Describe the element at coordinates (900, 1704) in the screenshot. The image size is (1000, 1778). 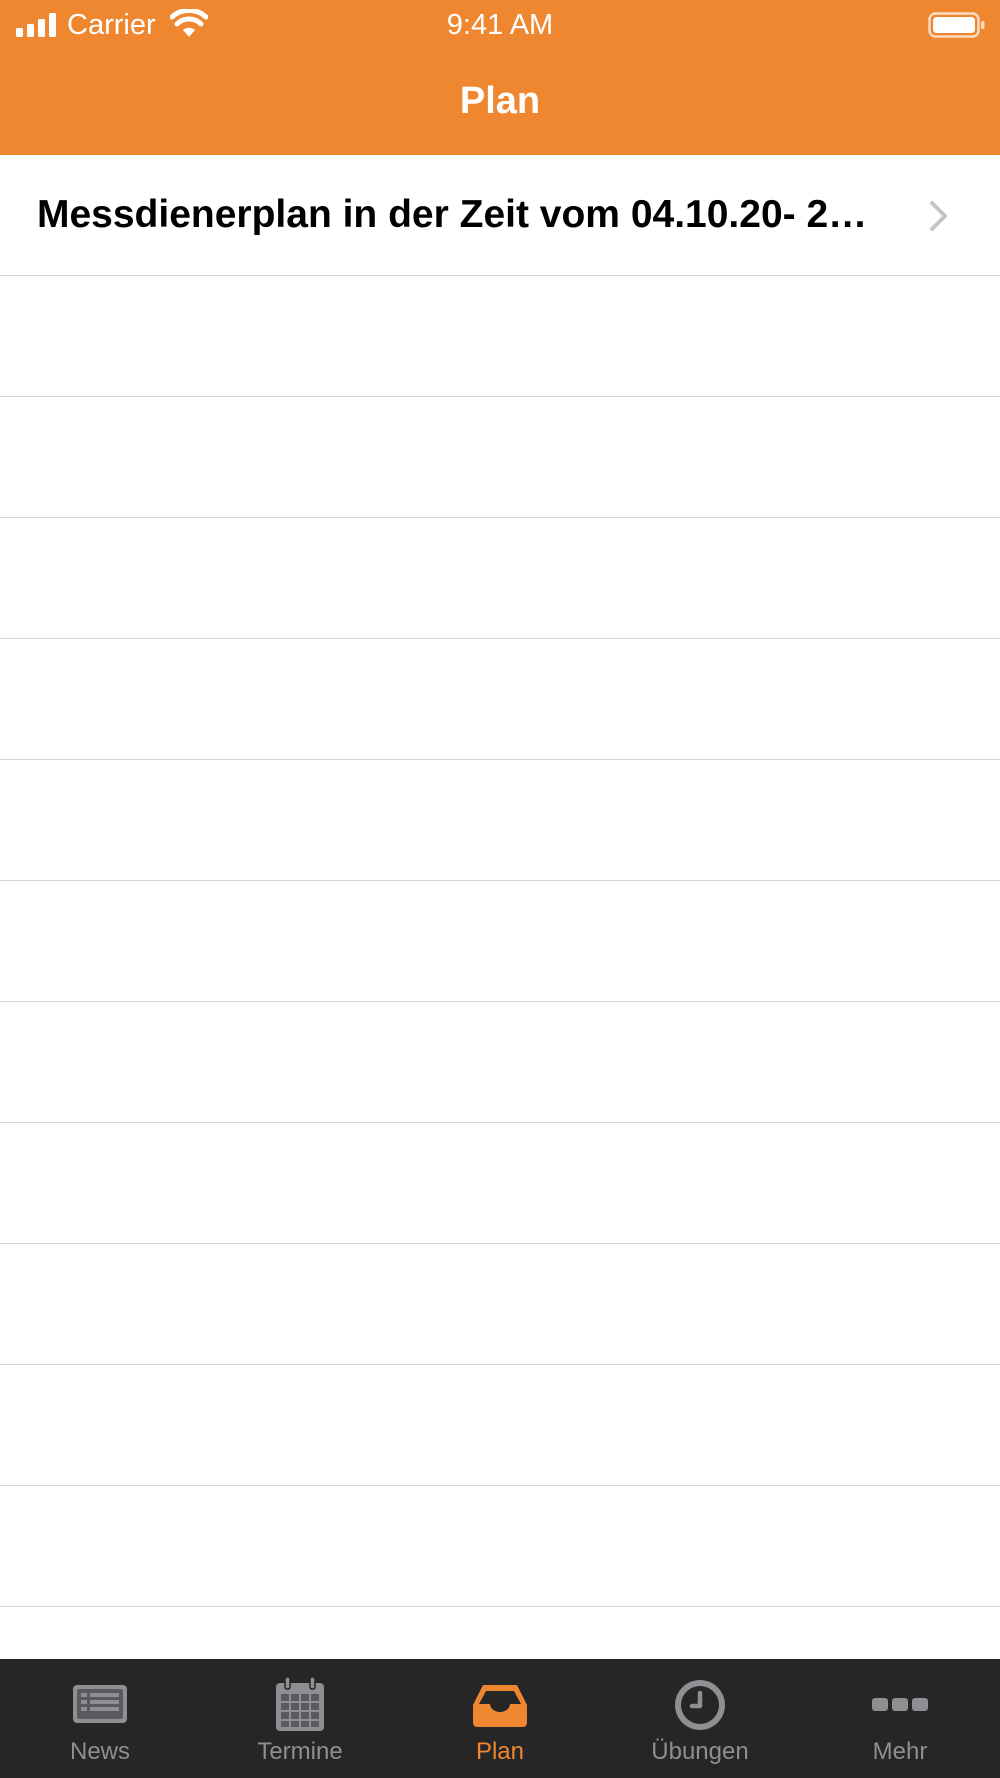
I see `more-dots-icon` at that location.